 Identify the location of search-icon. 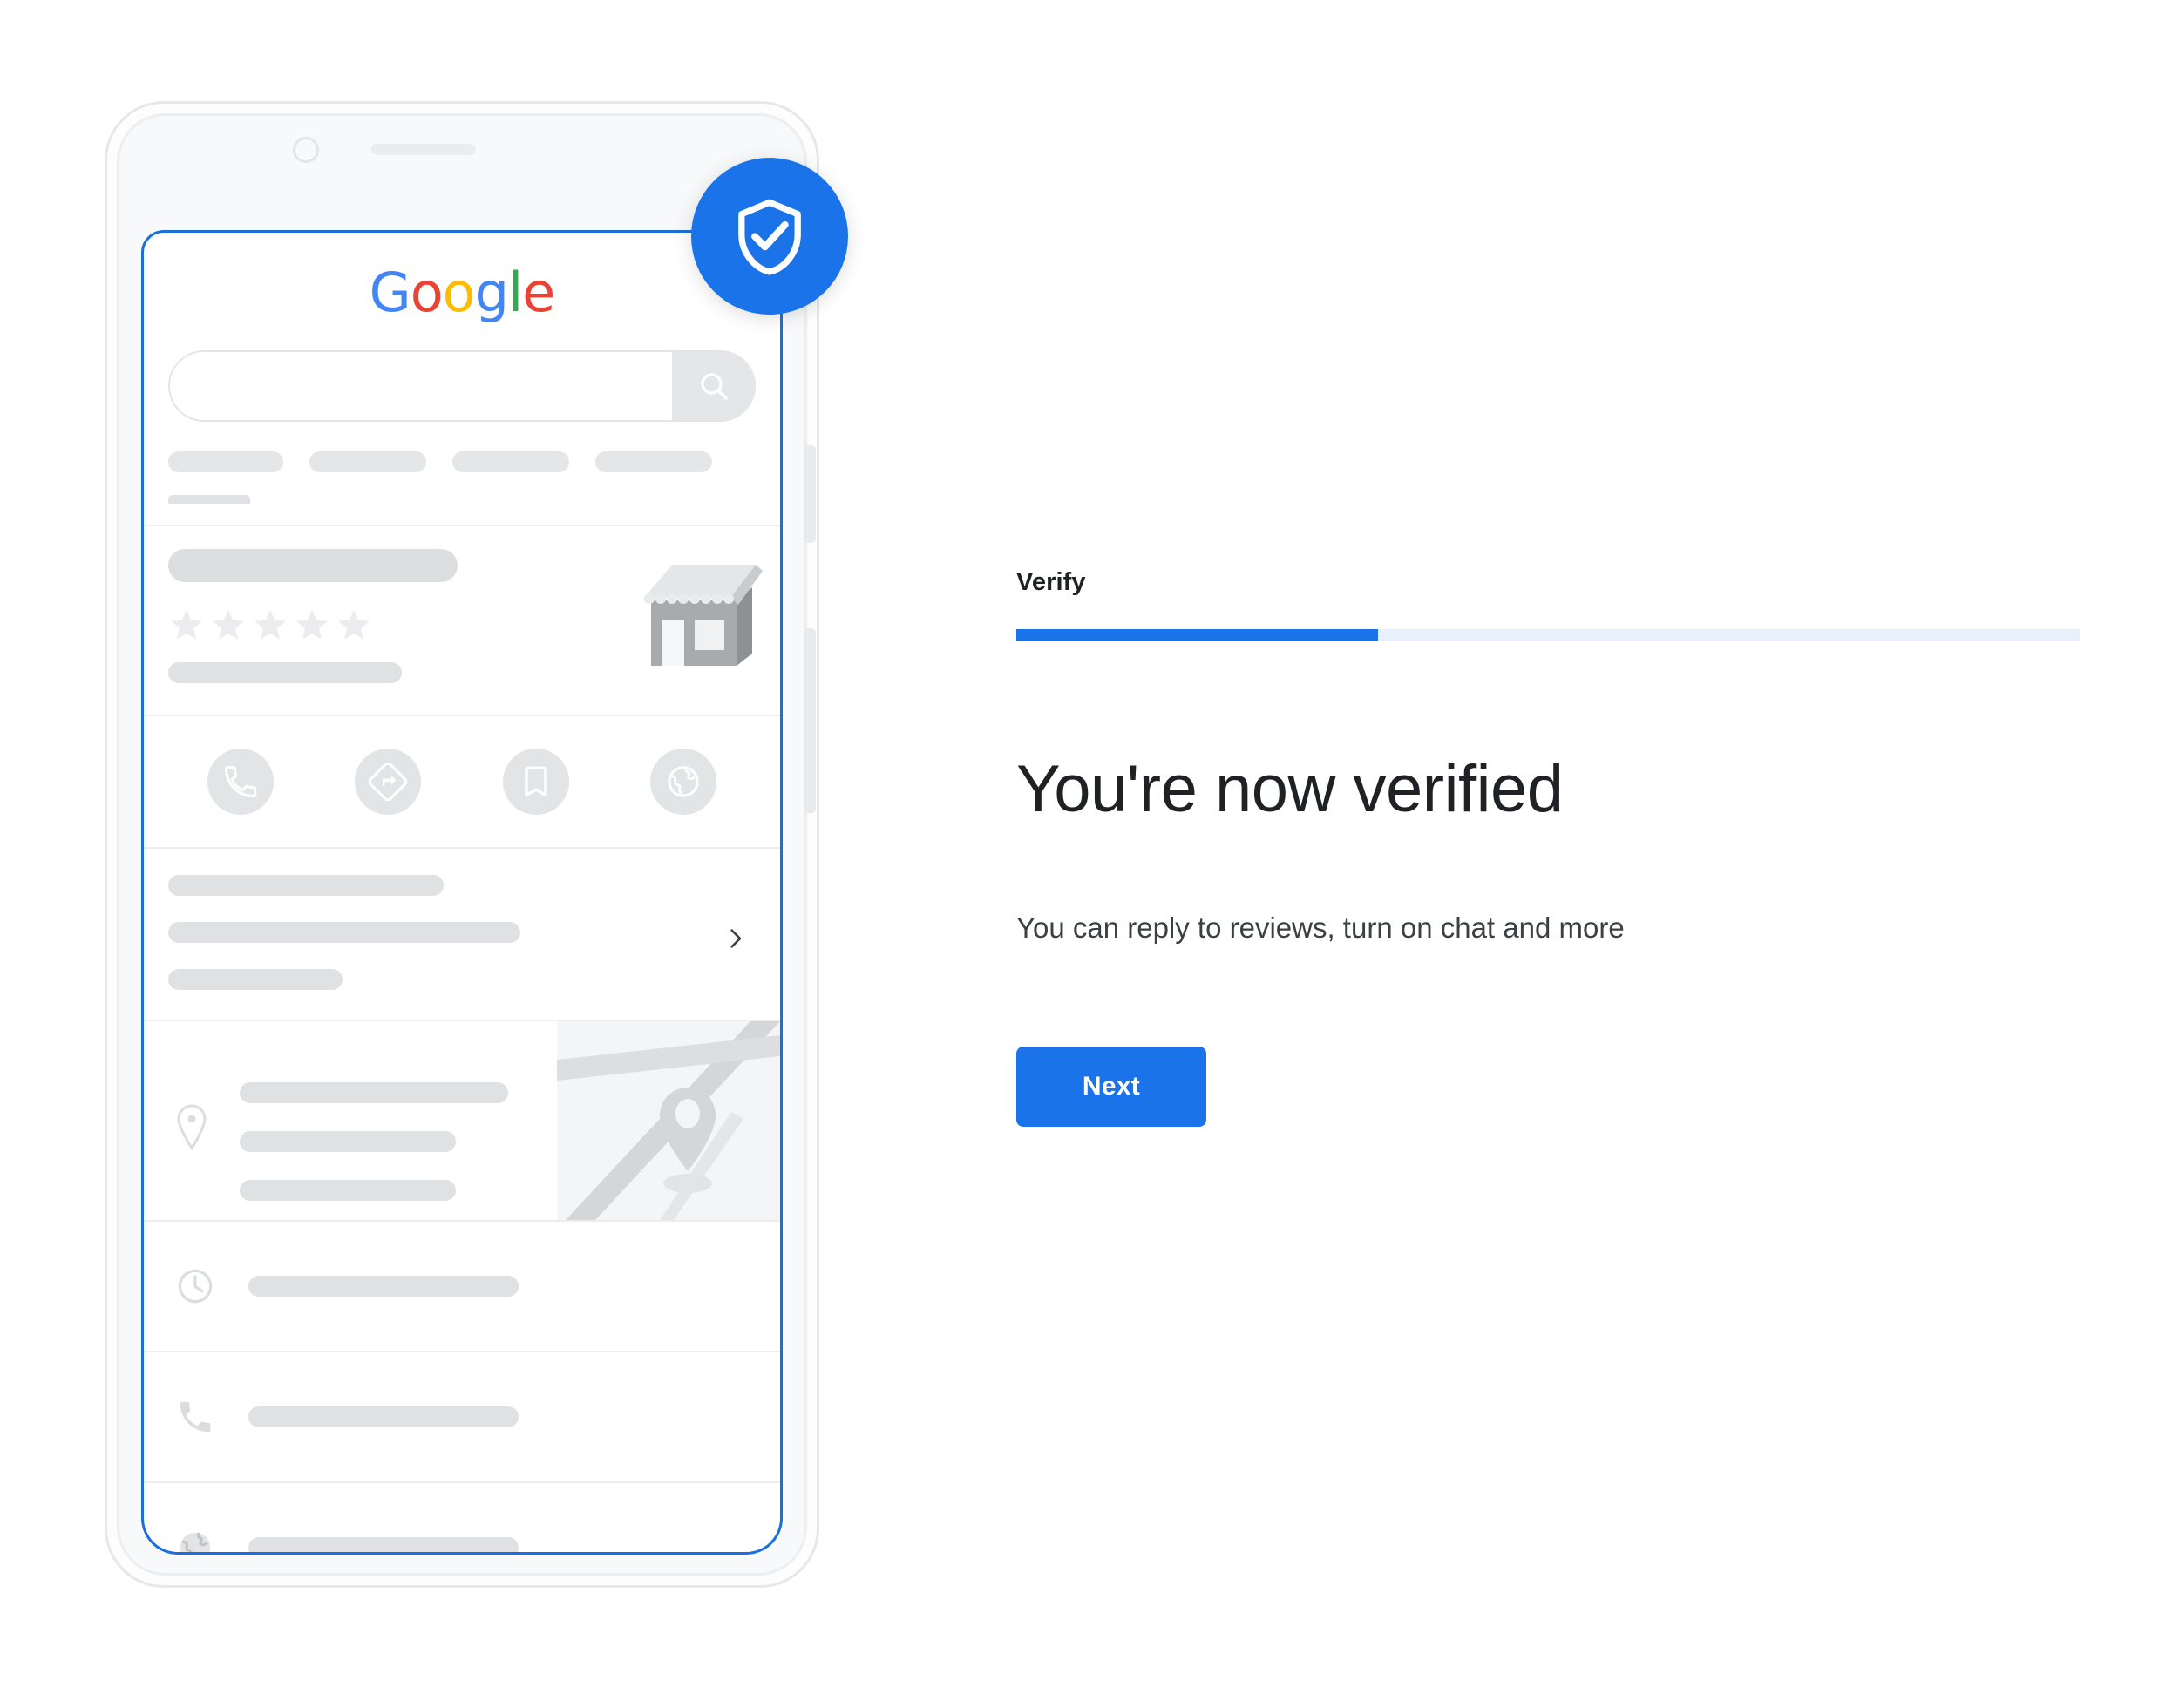
(714, 386).